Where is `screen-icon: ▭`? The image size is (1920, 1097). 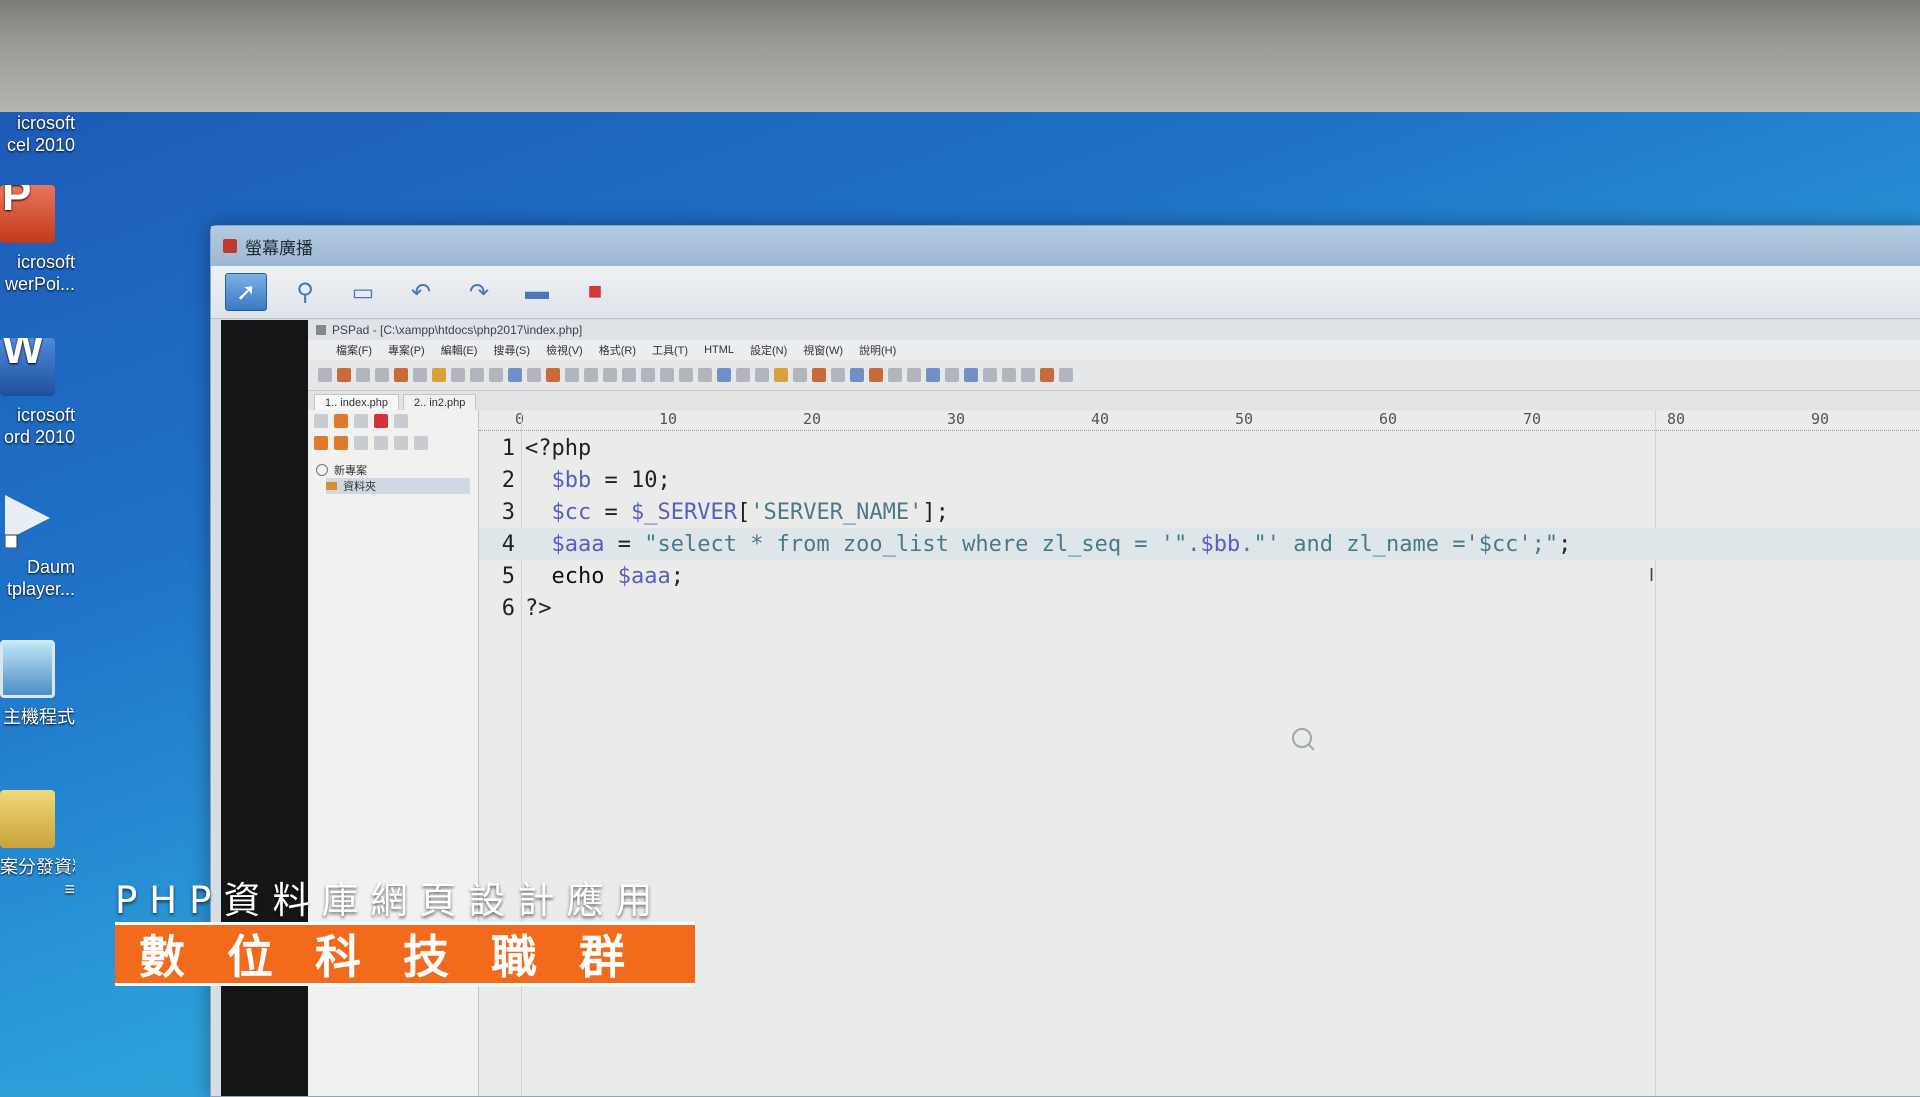 screen-icon: ▭ is located at coordinates (363, 292).